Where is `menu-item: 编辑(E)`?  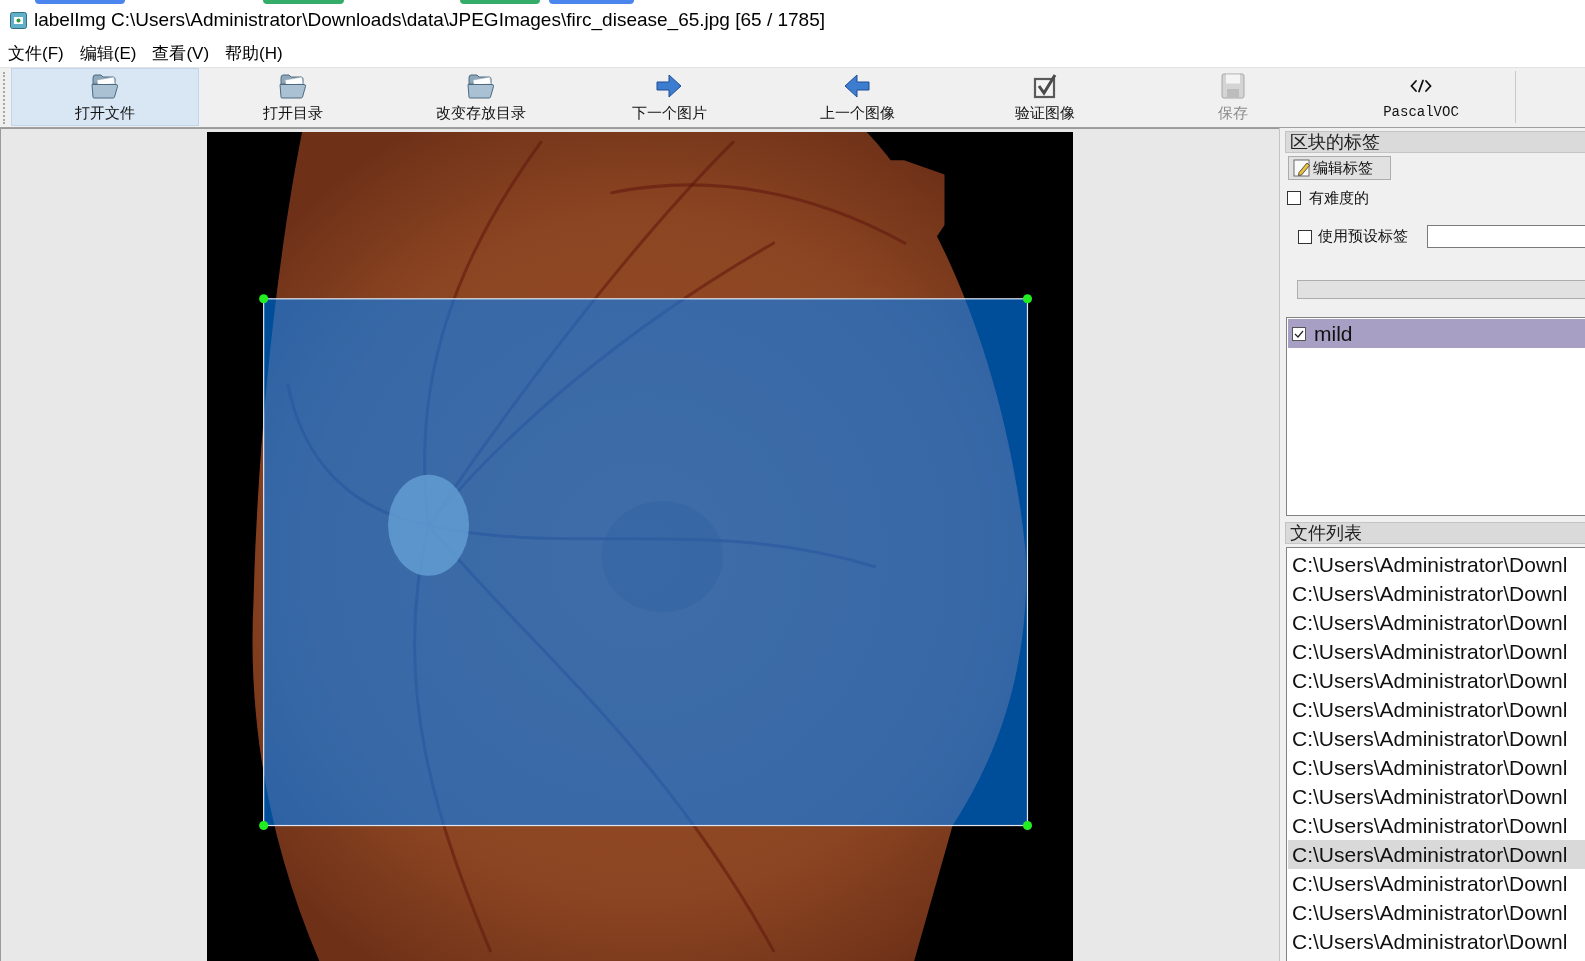
menu-item: 编辑(E) is located at coordinates (108, 53).